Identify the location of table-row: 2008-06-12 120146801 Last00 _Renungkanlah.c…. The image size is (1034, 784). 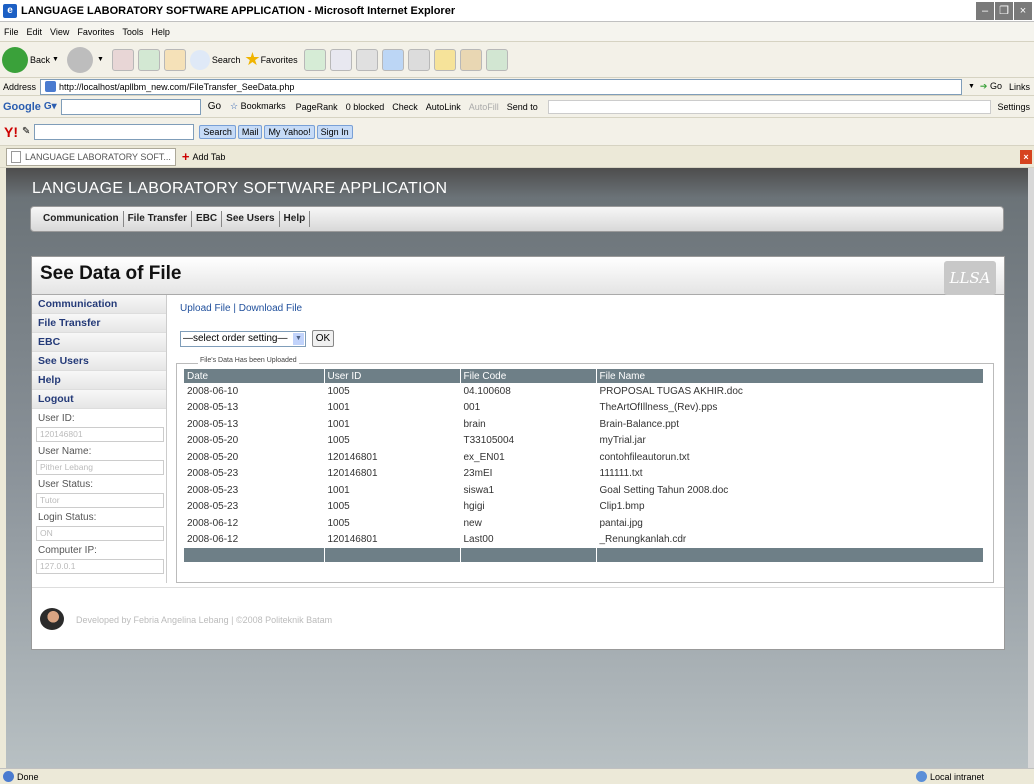
(584, 539).